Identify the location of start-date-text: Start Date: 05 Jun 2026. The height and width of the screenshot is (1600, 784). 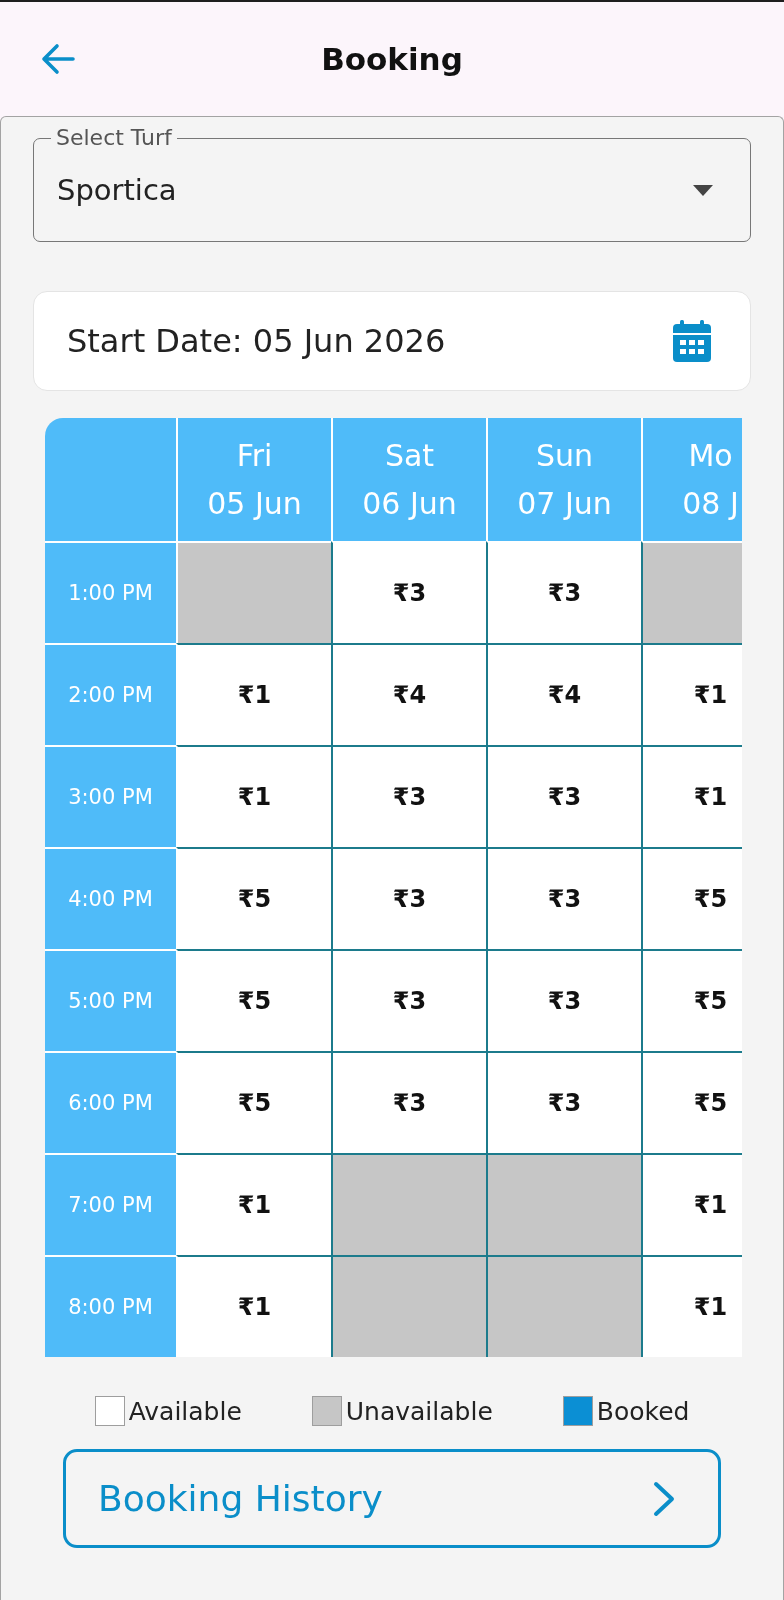
(256, 341).